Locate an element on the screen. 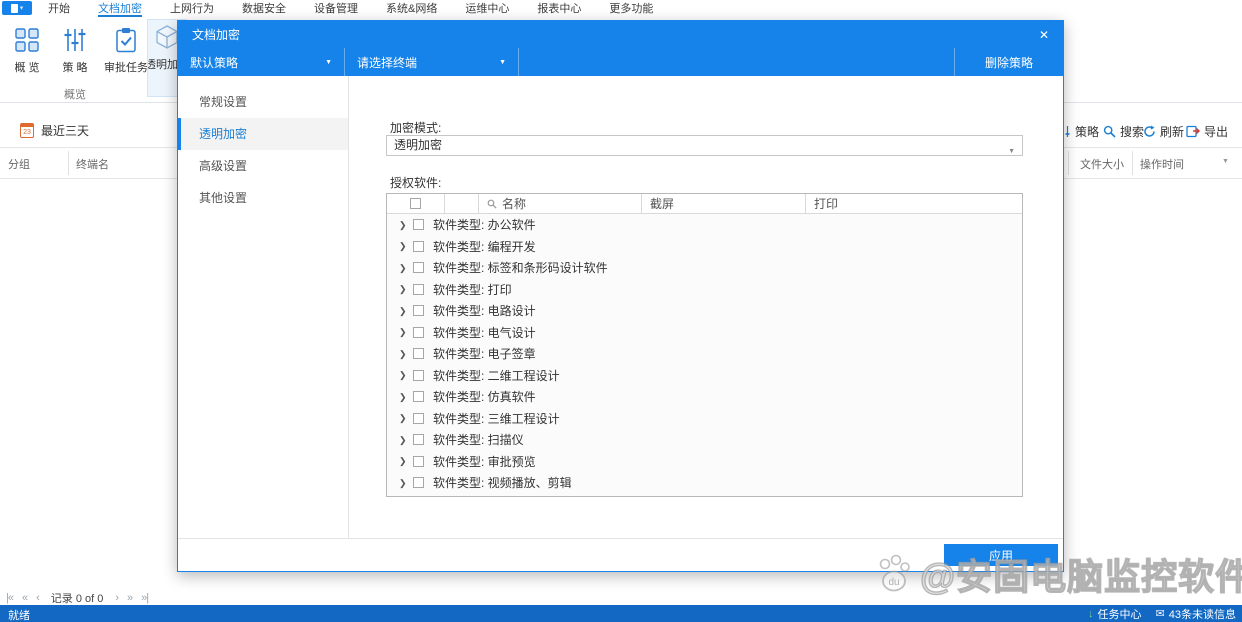 This screenshot has width=1242, height=622. dialog-sidebar-item: 透明加密 is located at coordinates (263, 134).